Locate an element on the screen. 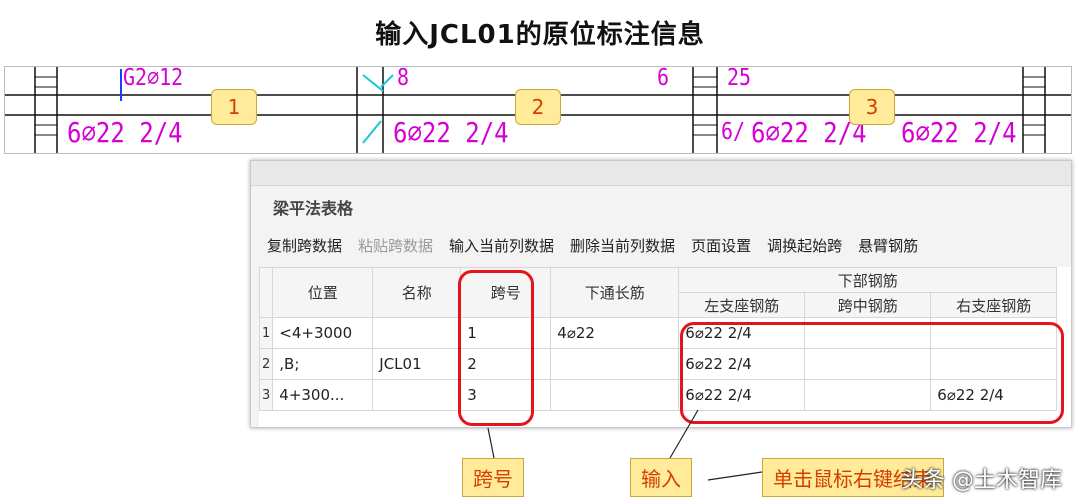 This screenshot has width=1080, height=501. page-title: 输入JCL01的原位标注信息 is located at coordinates (540, 35).